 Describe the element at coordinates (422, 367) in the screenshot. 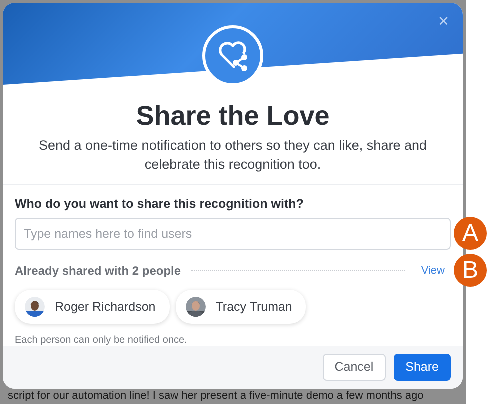

I see `share-button: Share` at that location.